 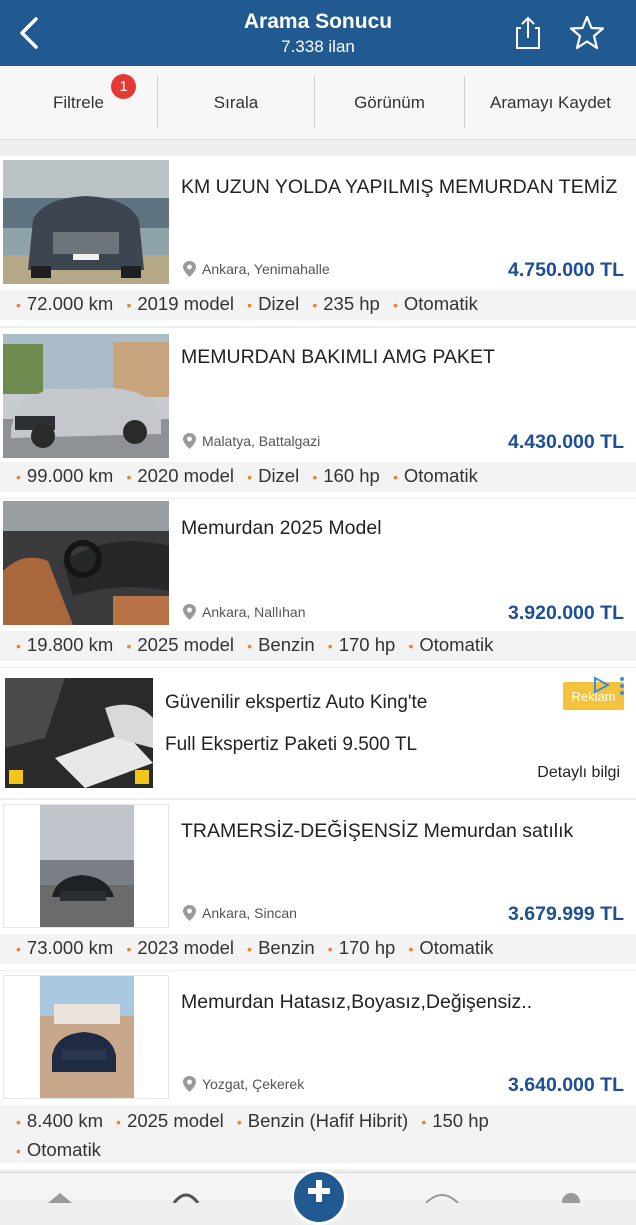 I want to click on spec-km: 8.400 km, so click(x=65, y=1120).